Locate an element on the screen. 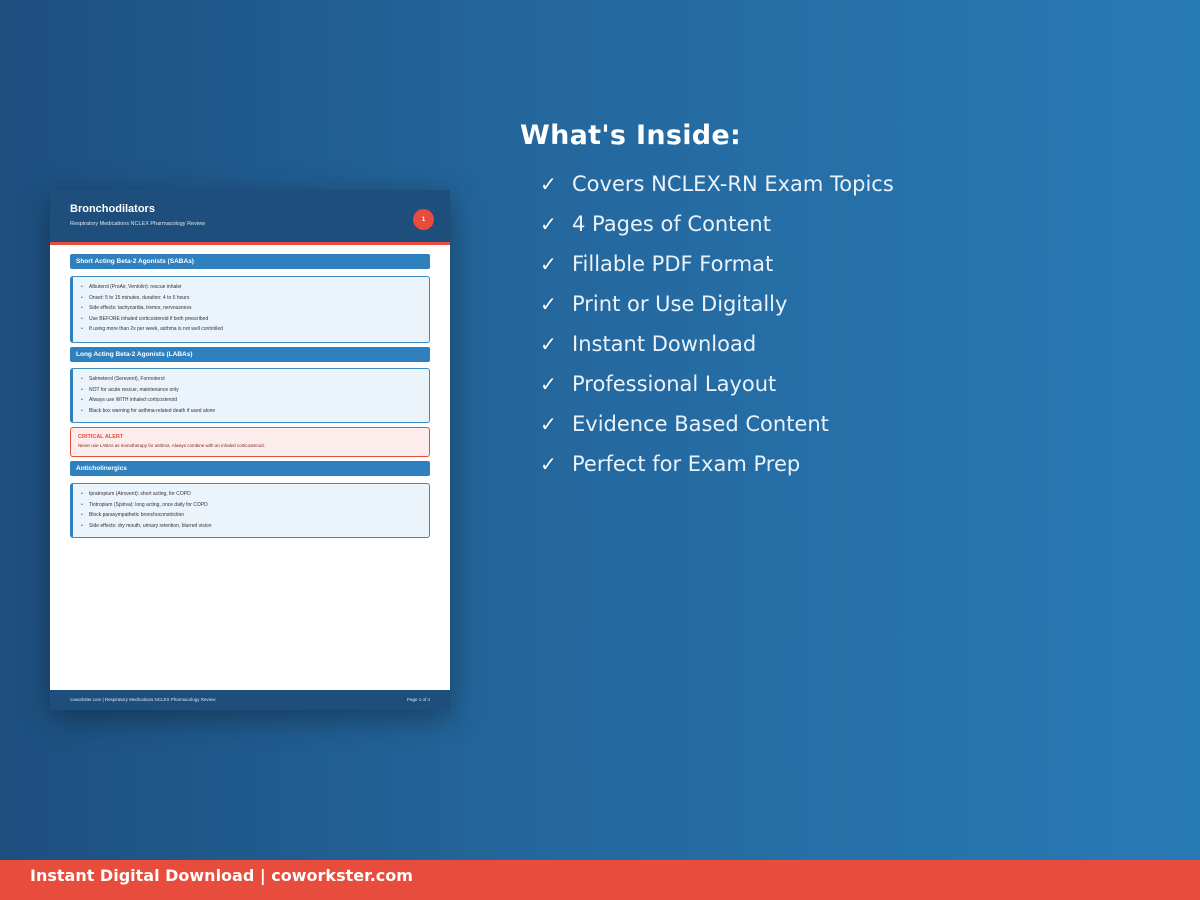  page-number-badge: 1 is located at coordinates (423, 219).